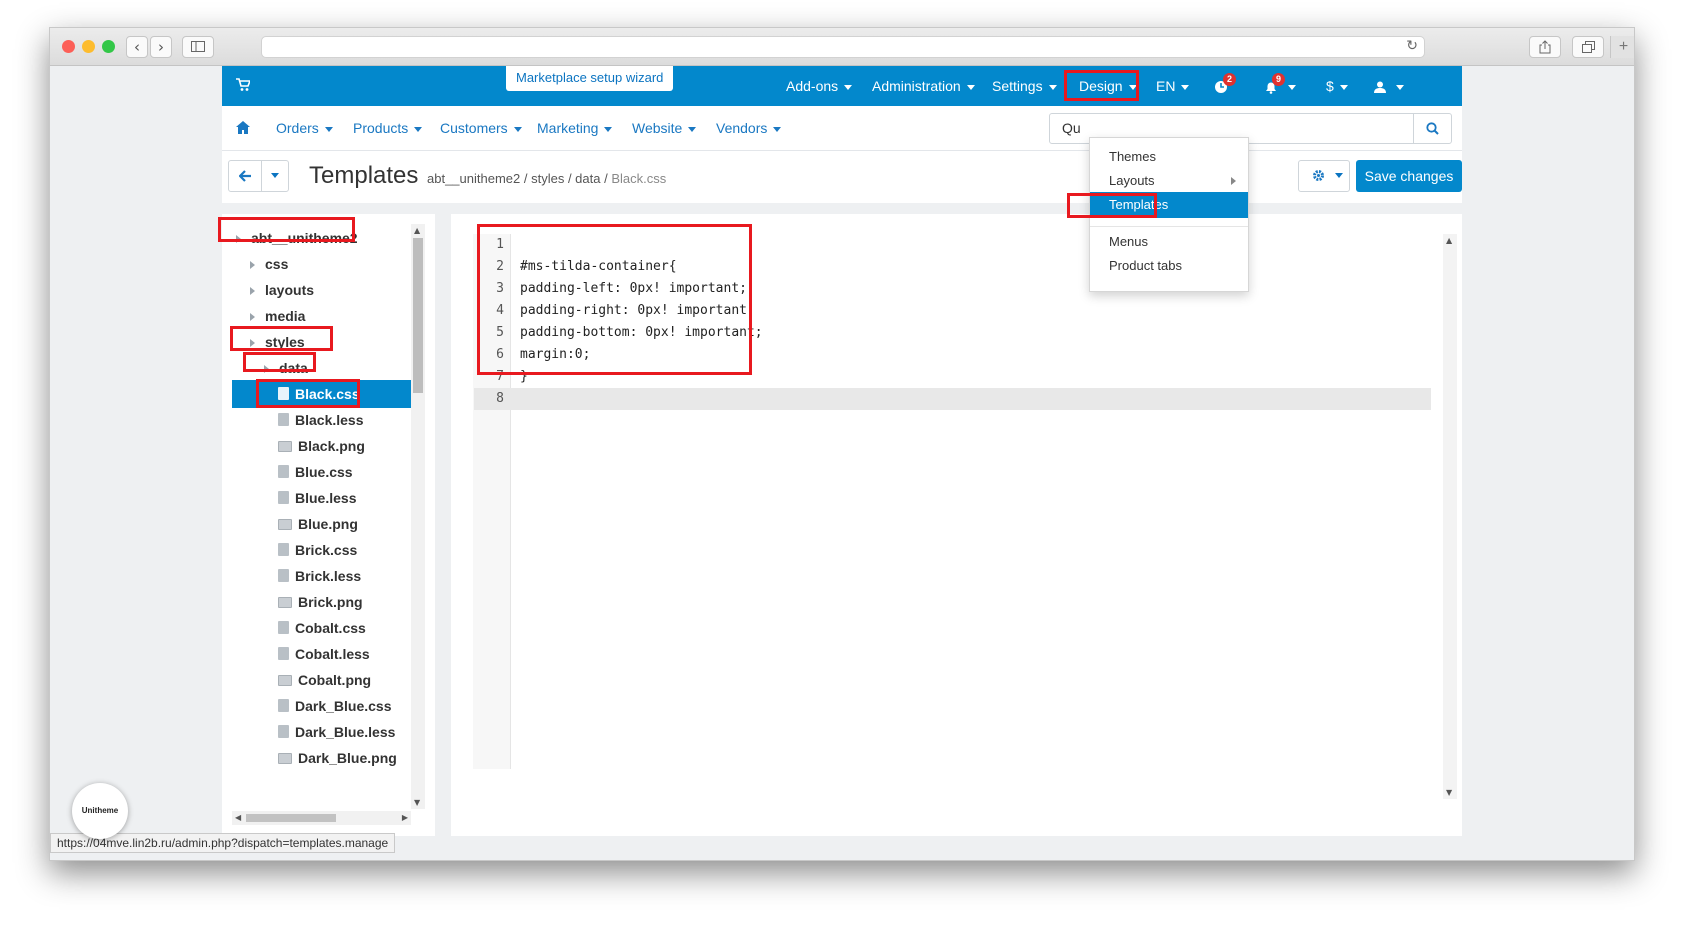  What do you see at coordinates (108, 46) in the screenshot?
I see `zoom-window-button` at bounding box center [108, 46].